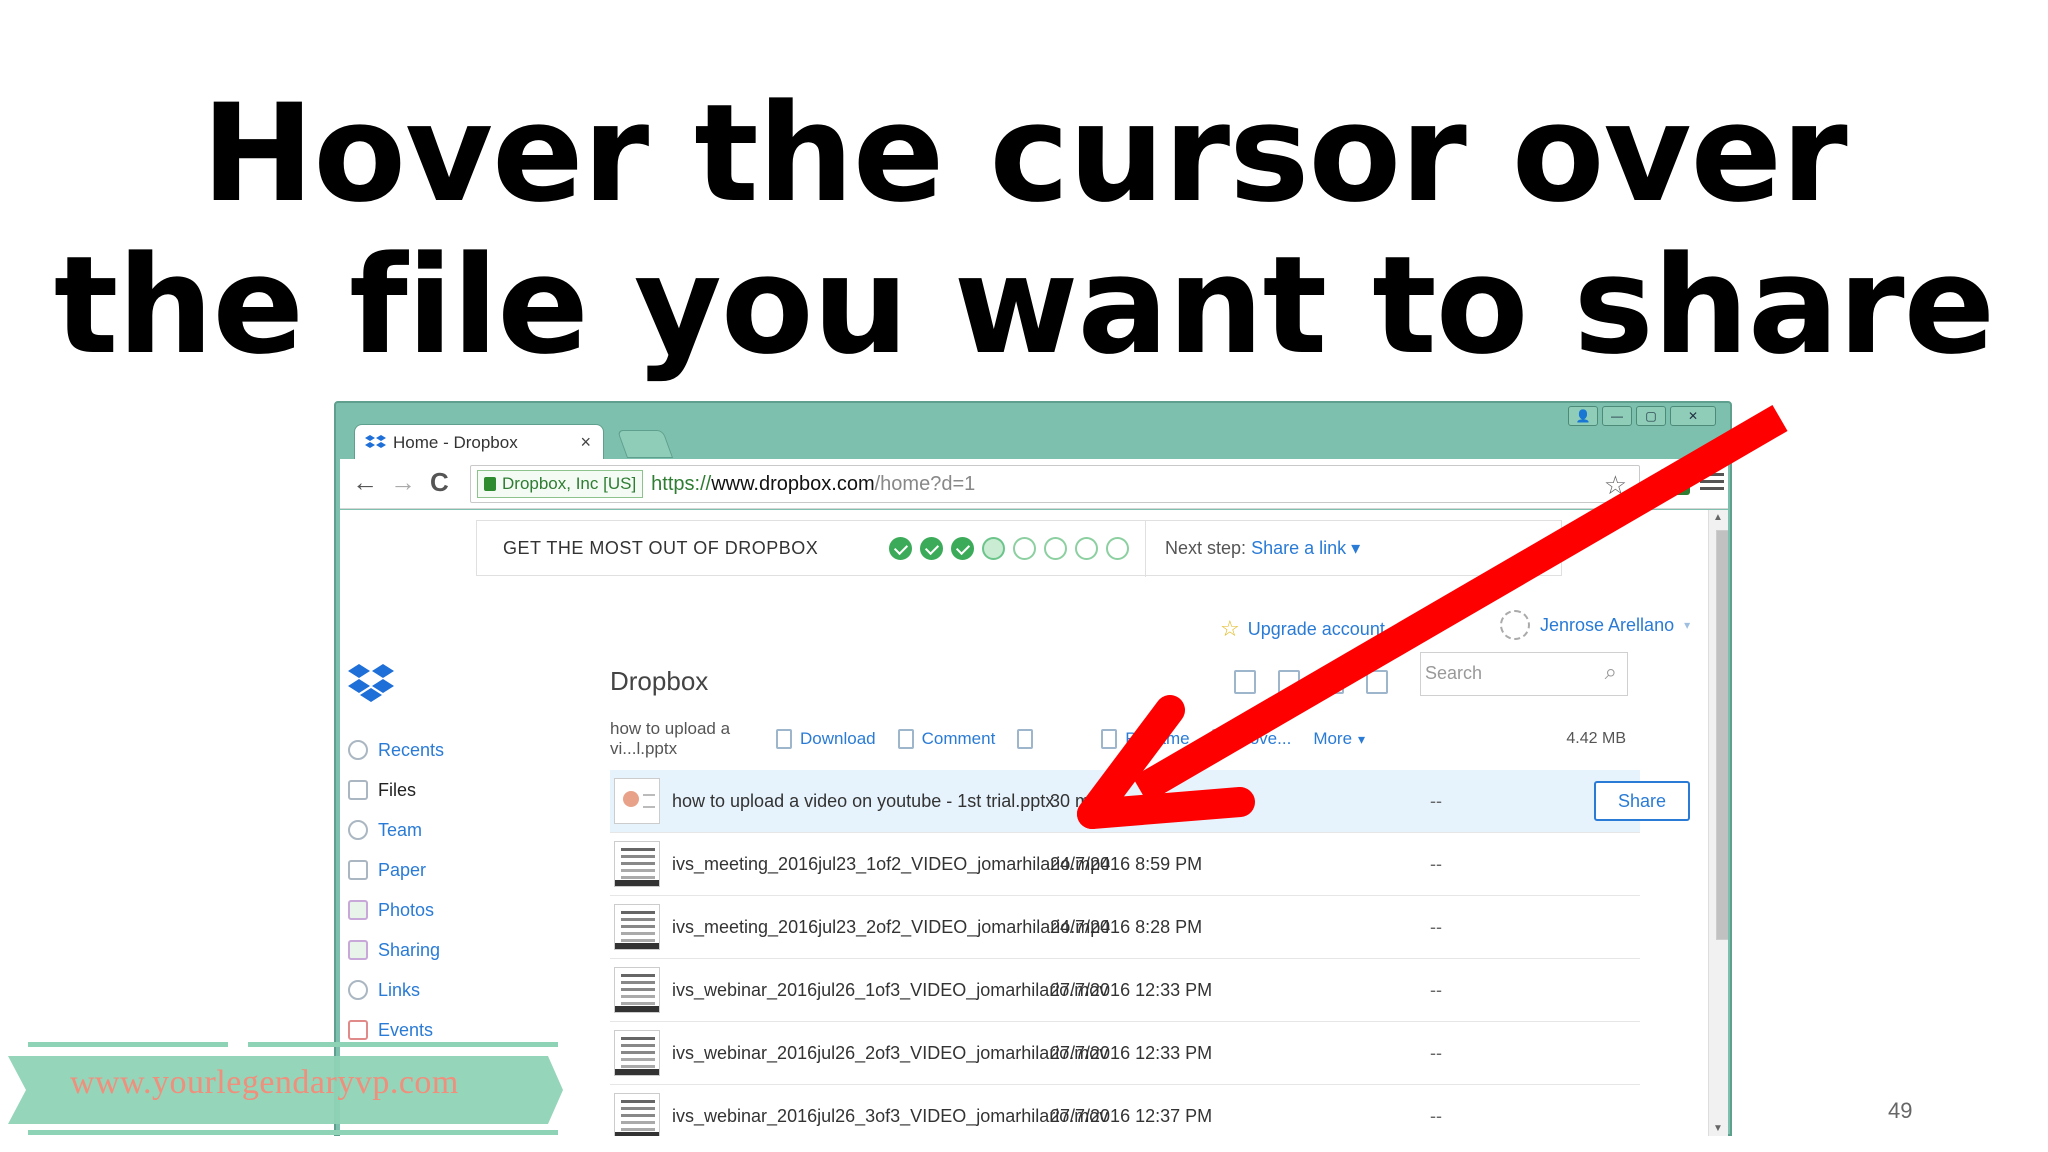 This screenshot has height=1152, width=2048. I want to click on file-size: 4.42 MB, so click(1596, 738).